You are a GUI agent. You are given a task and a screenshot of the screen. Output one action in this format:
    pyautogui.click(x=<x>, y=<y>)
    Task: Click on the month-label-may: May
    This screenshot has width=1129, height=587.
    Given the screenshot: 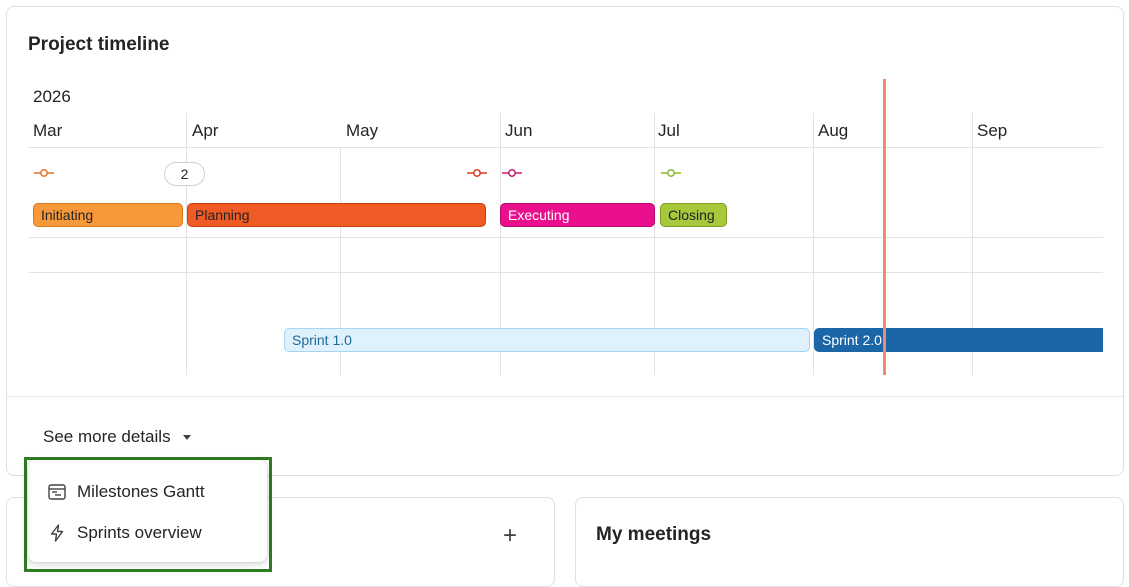 What is the action you would take?
    pyautogui.click(x=362, y=130)
    